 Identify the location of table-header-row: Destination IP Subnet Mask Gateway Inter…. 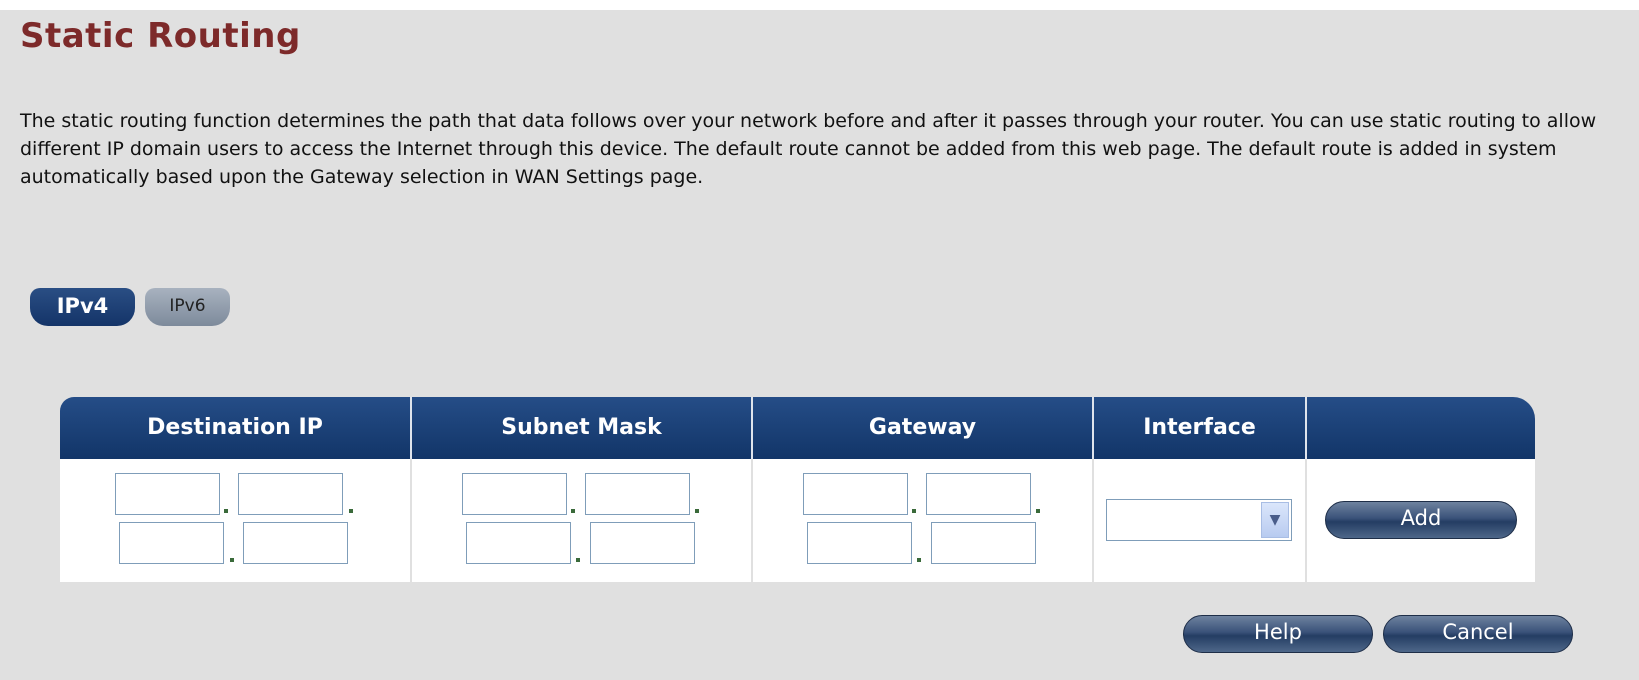
(797, 428).